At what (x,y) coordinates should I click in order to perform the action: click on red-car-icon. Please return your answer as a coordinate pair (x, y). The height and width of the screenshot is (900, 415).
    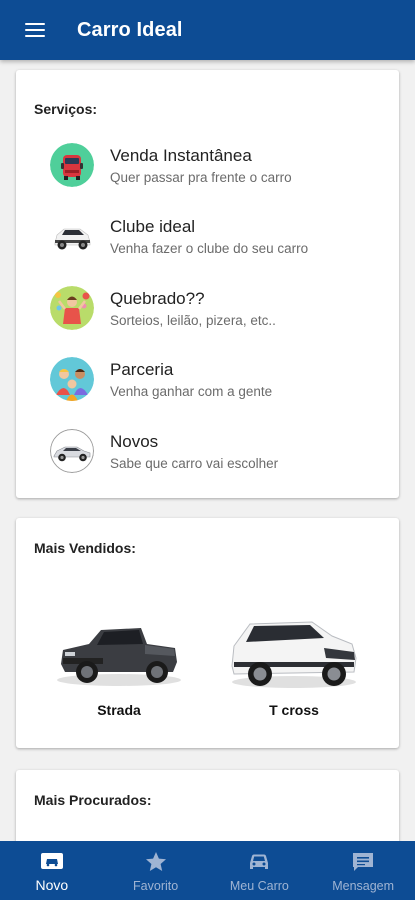
    Looking at the image, I should click on (72, 165).